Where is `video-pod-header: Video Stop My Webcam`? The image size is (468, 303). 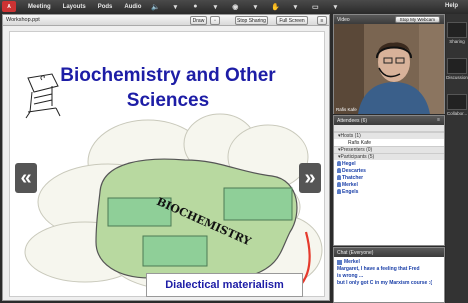
video-pod-header: Video Stop My Webcam is located at coordinates (389, 19).